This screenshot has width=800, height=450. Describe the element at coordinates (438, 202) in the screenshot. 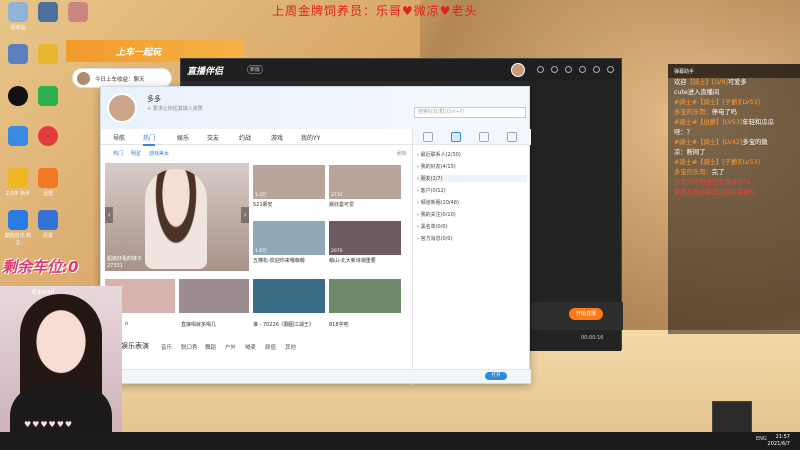

I see `contact-group: › 频道新朋(10/48)` at that location.